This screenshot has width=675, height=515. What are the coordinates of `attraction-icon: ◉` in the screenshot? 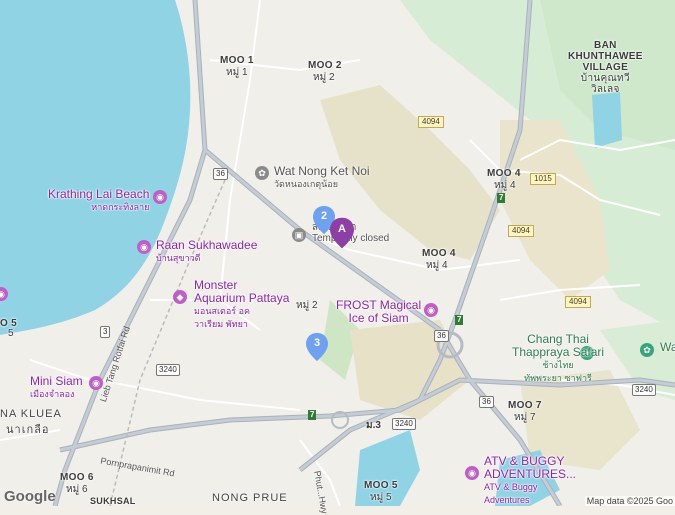 It's located at (431, 310).